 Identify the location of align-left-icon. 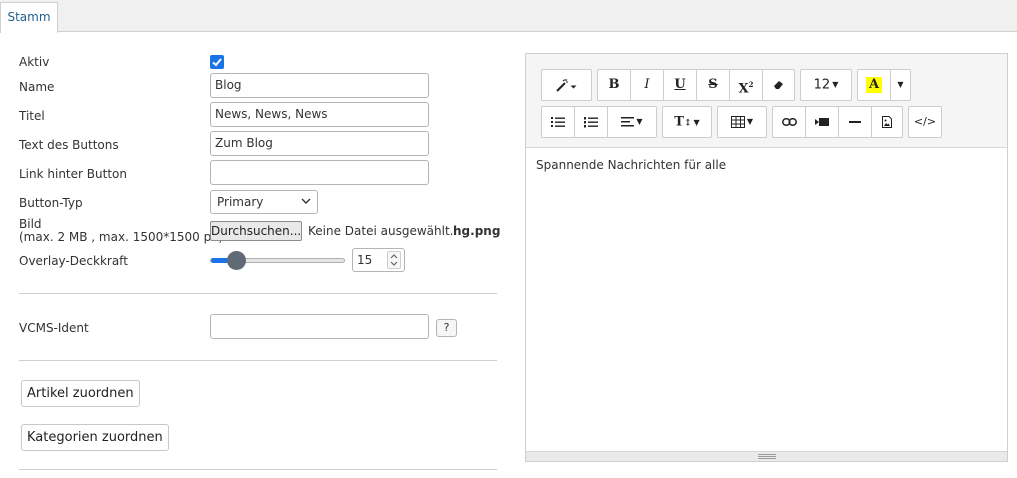
(628, 122).